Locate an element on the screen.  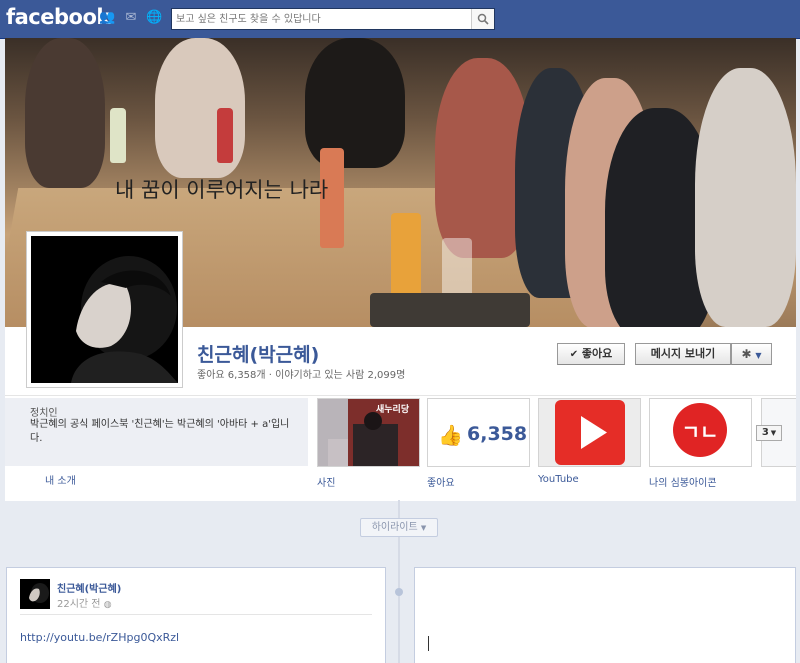
post-timestamp: 22시간 전 ◍ is located at coordinates (84, 602).